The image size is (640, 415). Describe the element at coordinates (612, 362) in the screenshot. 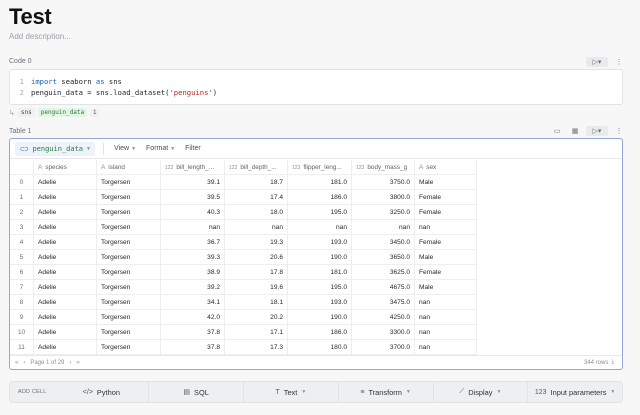

I see `download-icon: ⤓` at that location.